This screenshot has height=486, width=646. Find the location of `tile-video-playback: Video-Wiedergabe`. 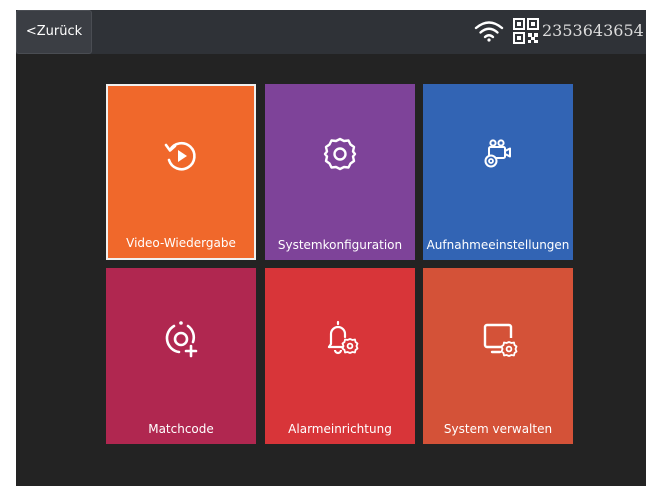

tile-video-playback: Video-Wiedergabe is located at coordinates (181, 172).